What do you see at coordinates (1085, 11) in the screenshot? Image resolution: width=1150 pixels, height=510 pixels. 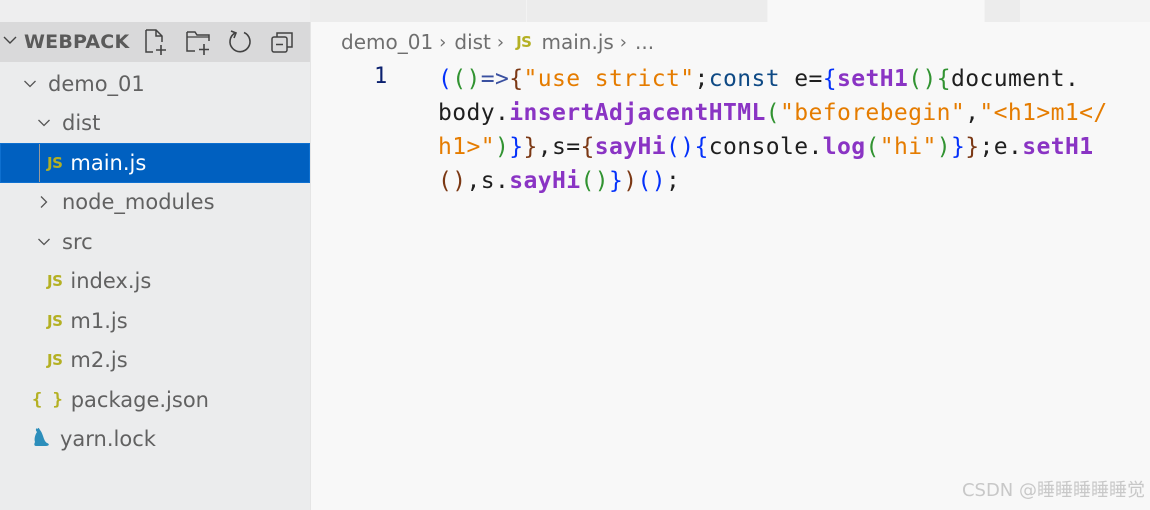 I see `tab-actions-area` at bounding box center [1085, 11].